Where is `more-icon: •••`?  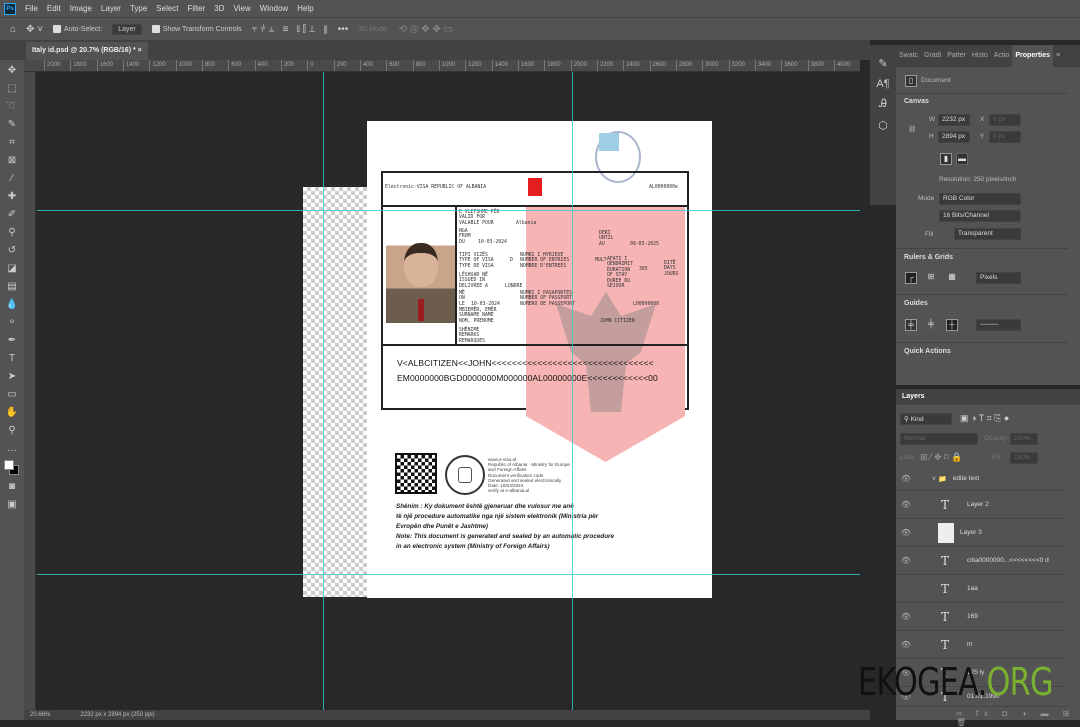 more-icon: ••• is located at coordinates (343, 29).